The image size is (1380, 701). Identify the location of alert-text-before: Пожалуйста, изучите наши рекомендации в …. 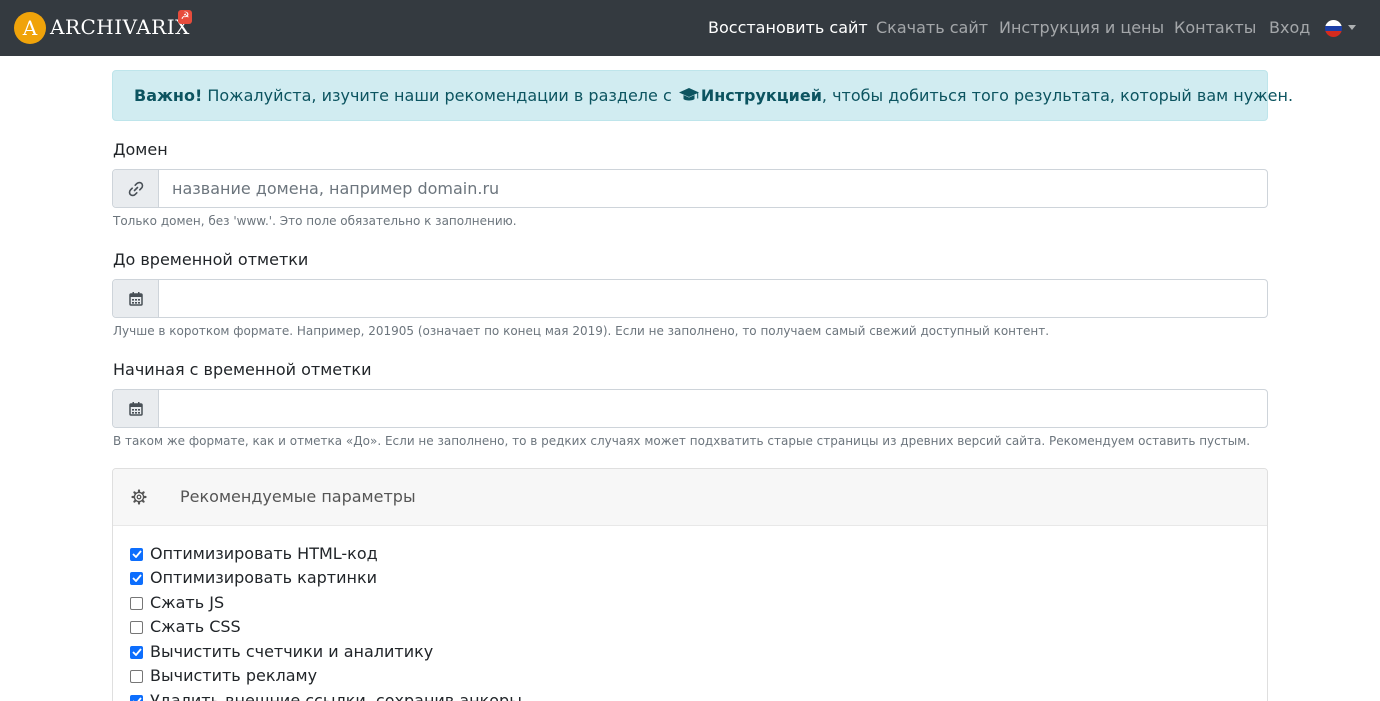
(439, 95).